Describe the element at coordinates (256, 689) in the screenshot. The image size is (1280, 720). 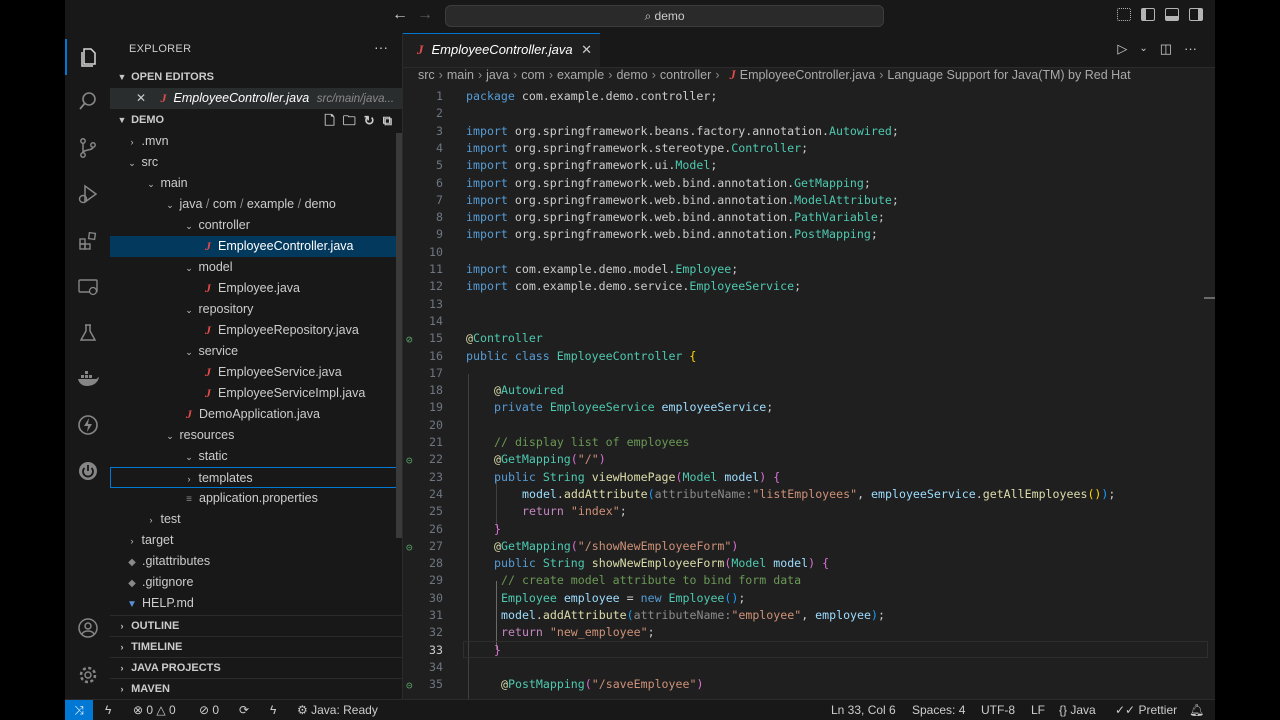
I see `maven-header: › MAVEN` at that location.